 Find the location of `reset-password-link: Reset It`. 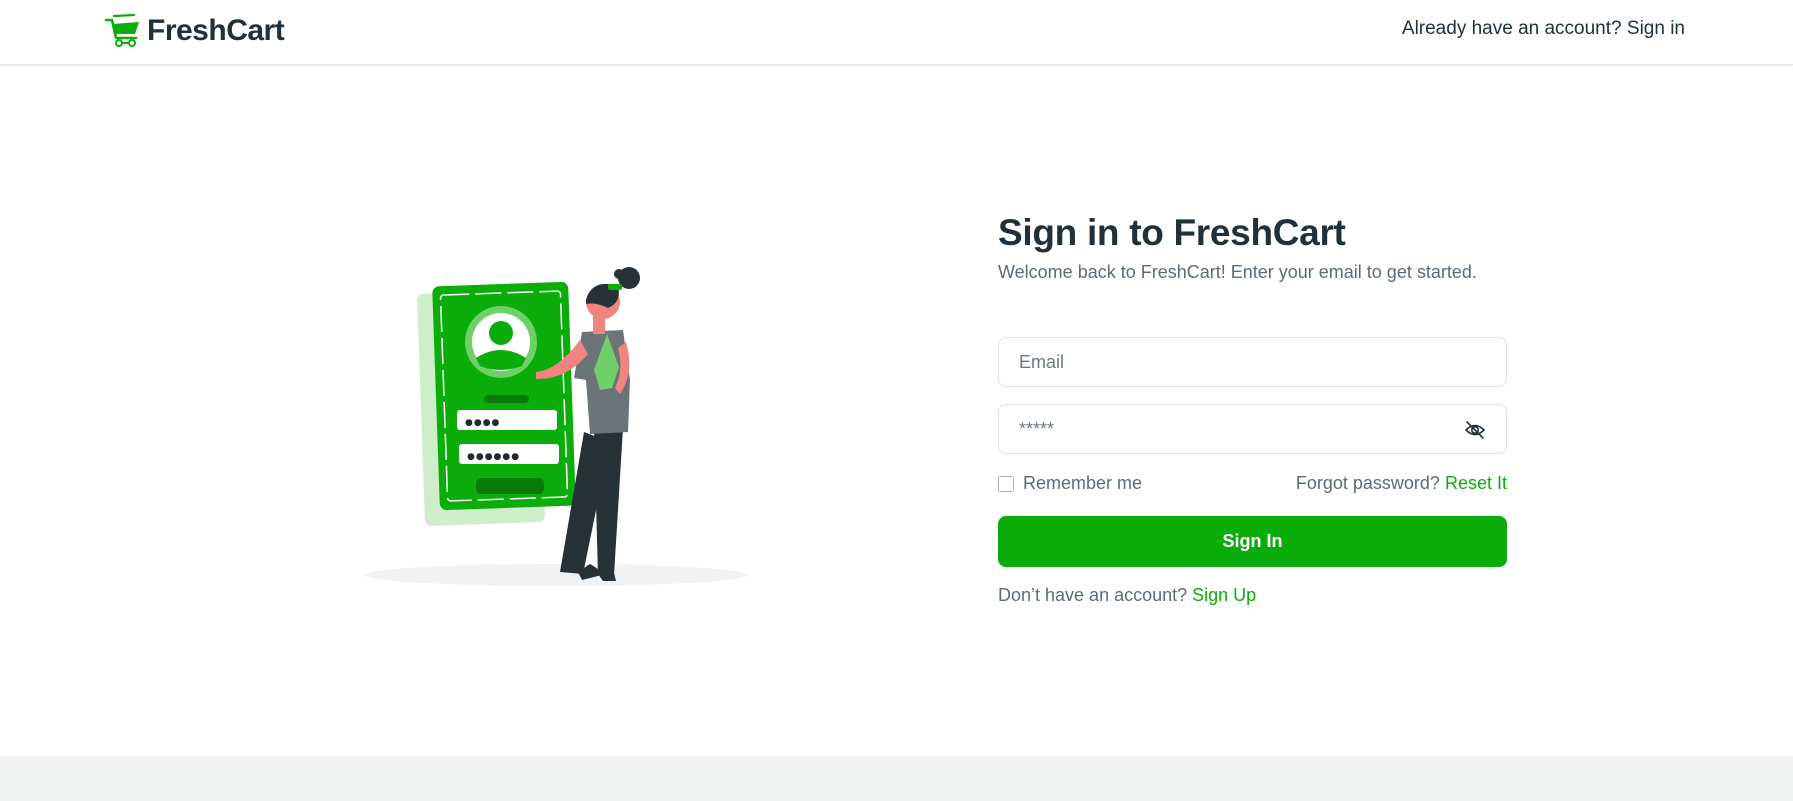

reset-password-link: Reset It is located at coordinates (1476, 483).